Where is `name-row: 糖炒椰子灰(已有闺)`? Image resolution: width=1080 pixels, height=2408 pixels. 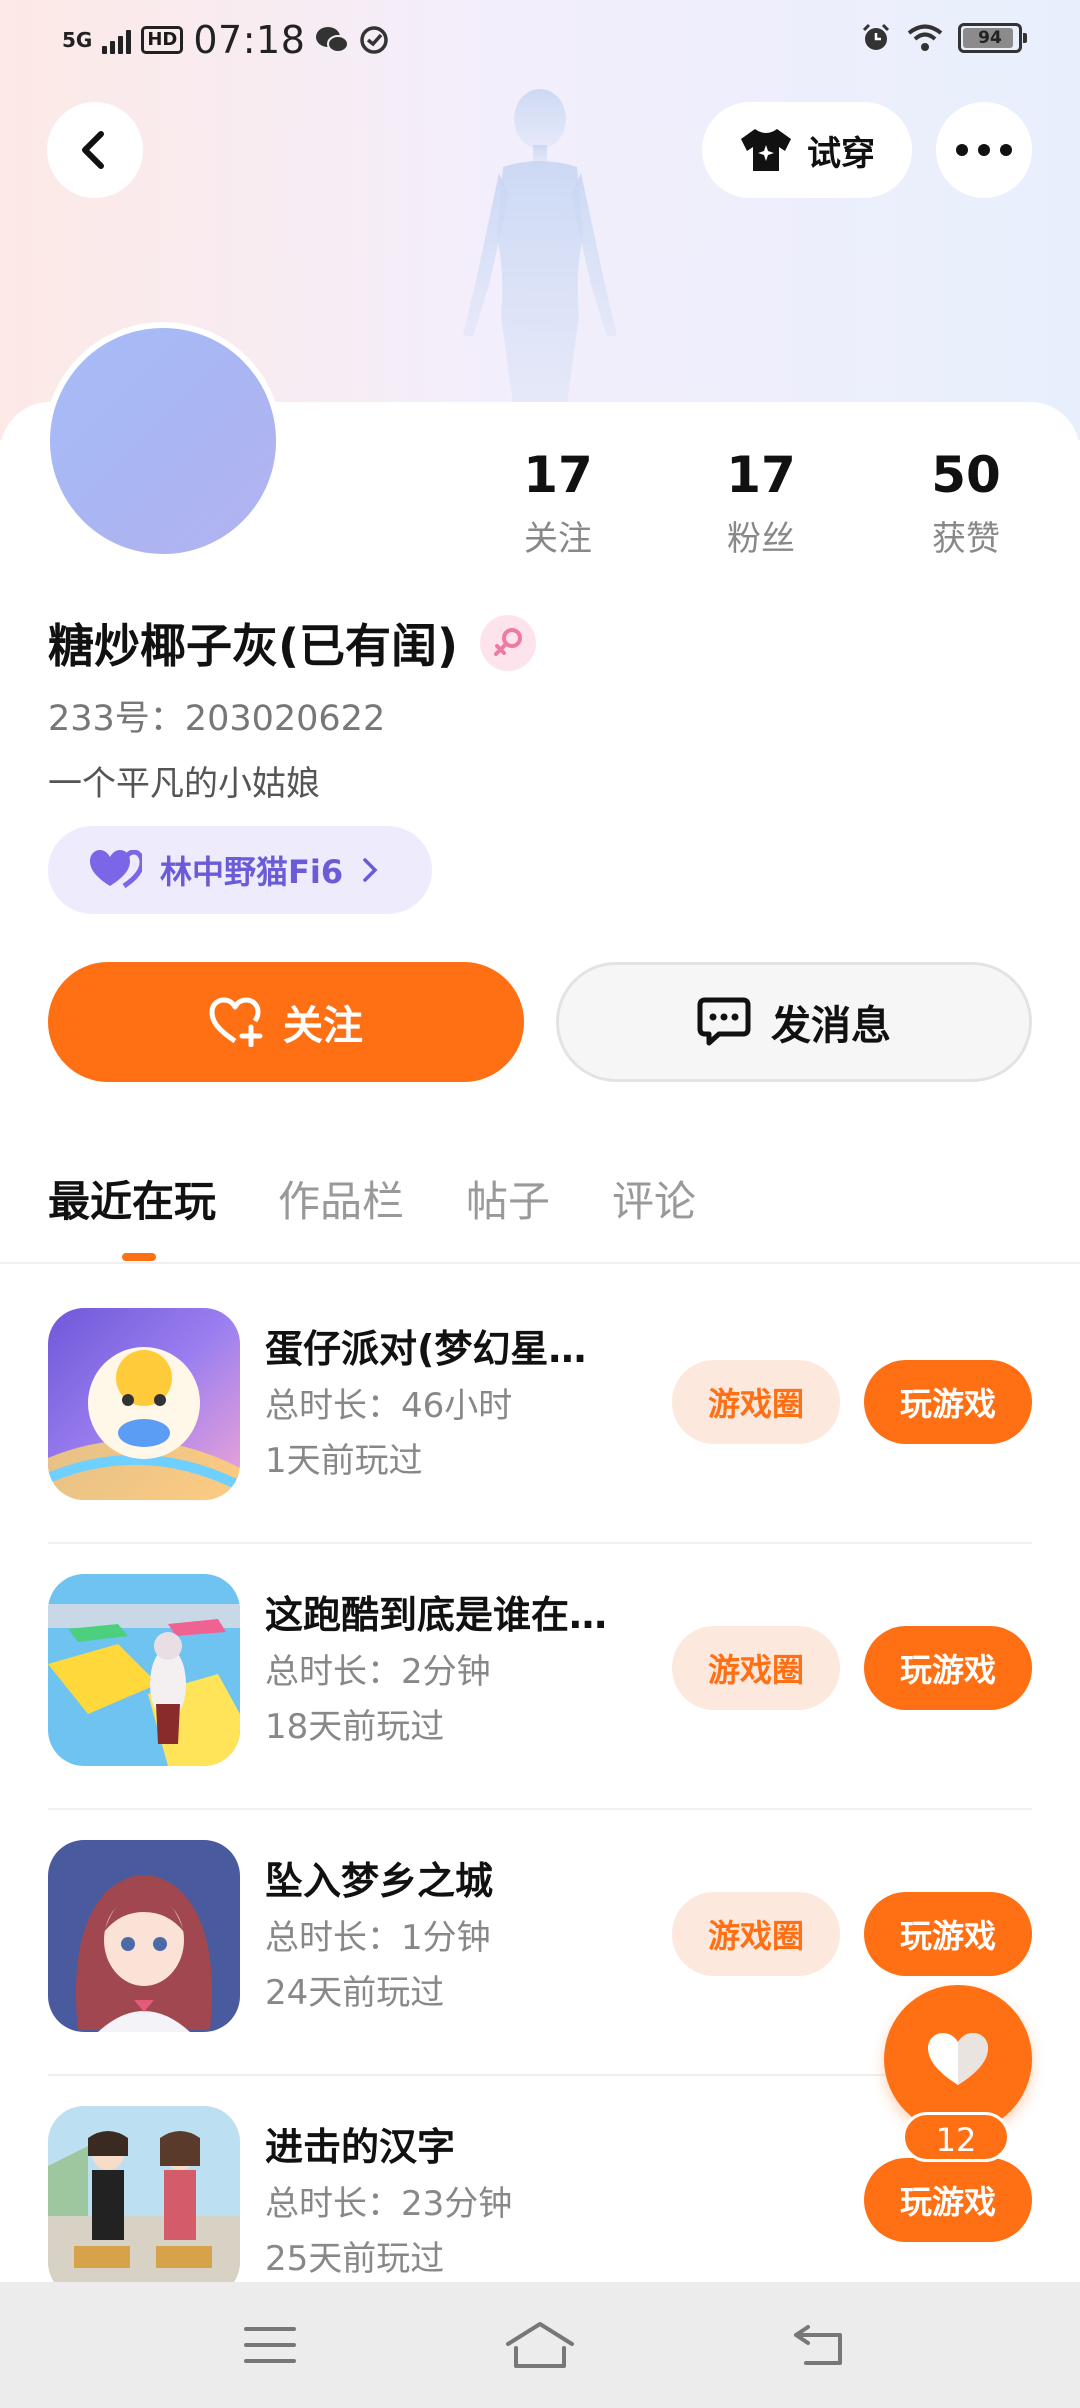
name-row: 糖炒椰子灰(已有闺) is located at coordinates (292, 643).